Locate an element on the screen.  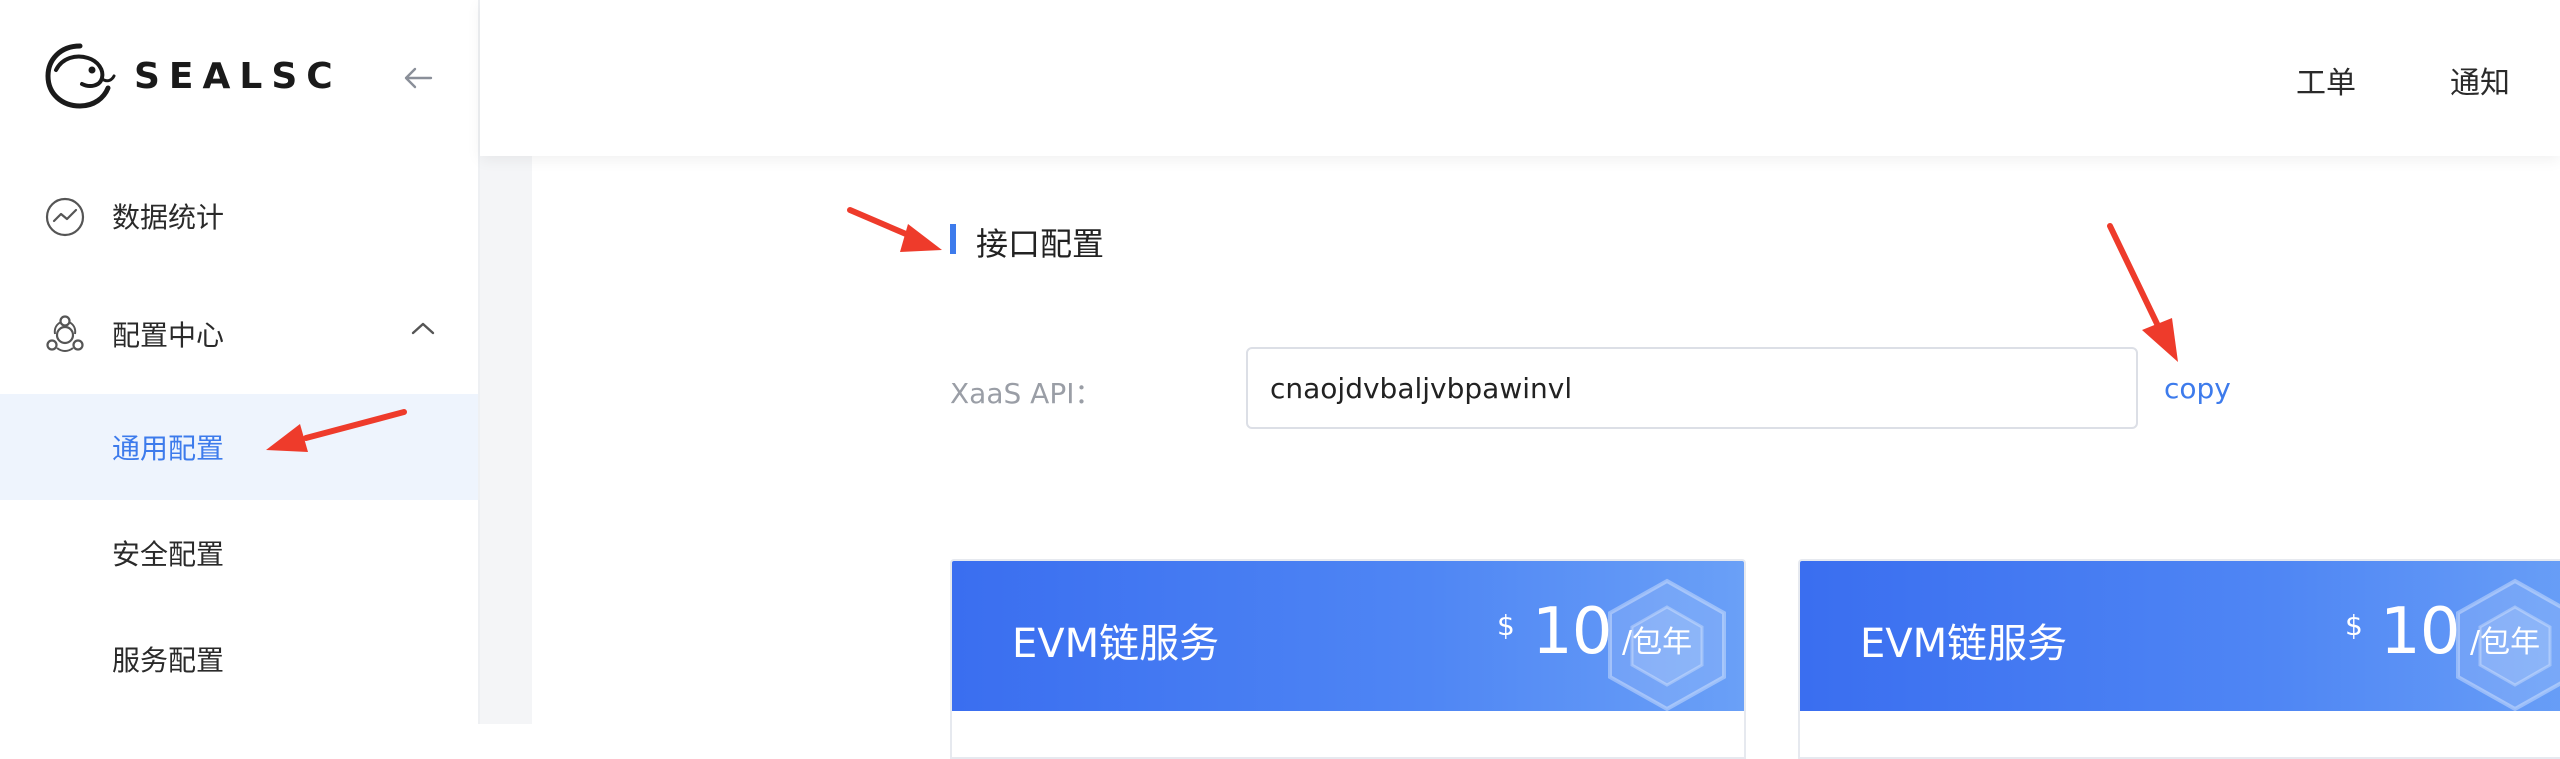
copy-button: copy is located at coordinates (2197, 388).